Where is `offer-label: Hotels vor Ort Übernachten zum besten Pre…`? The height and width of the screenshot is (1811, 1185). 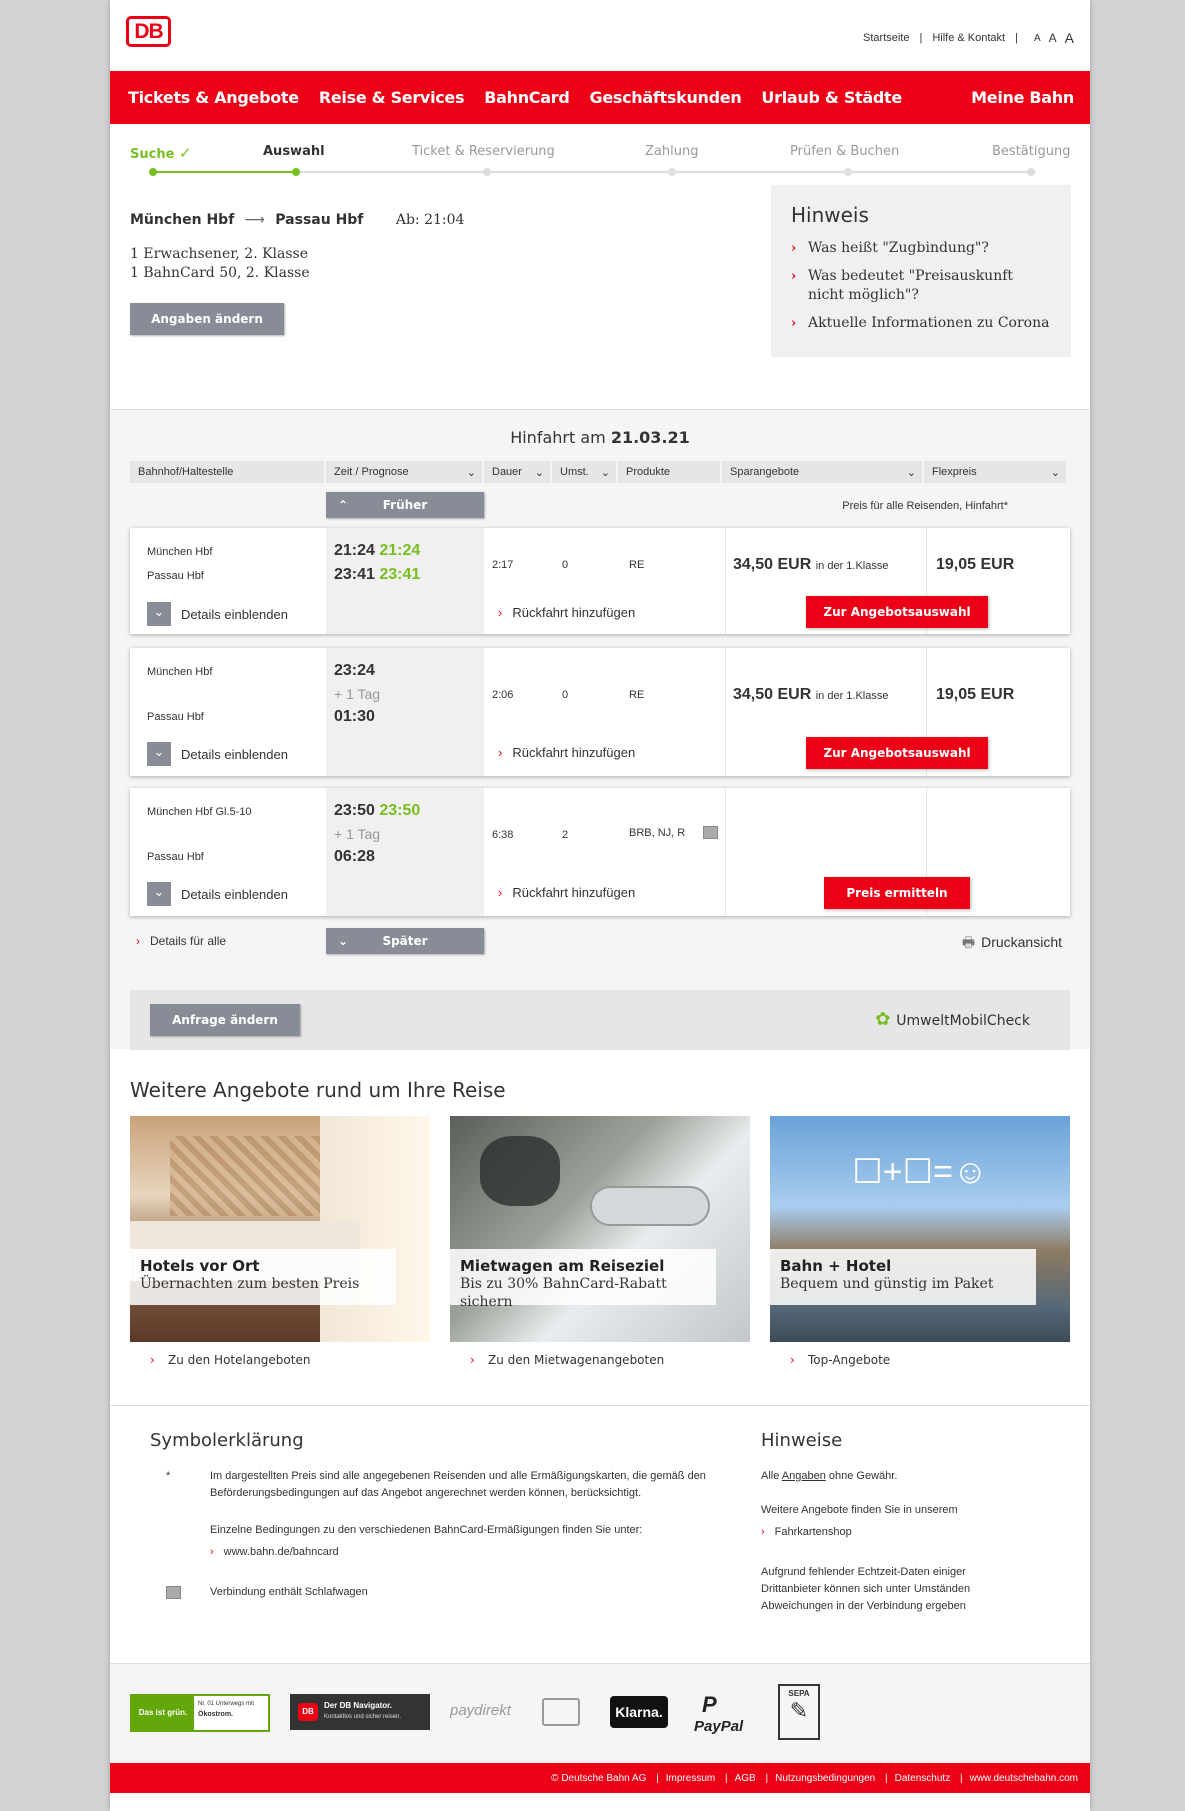 offer-label: Hotels vor Ort Übernachten zum besten Pre… is located at coordinates (263, 1277).